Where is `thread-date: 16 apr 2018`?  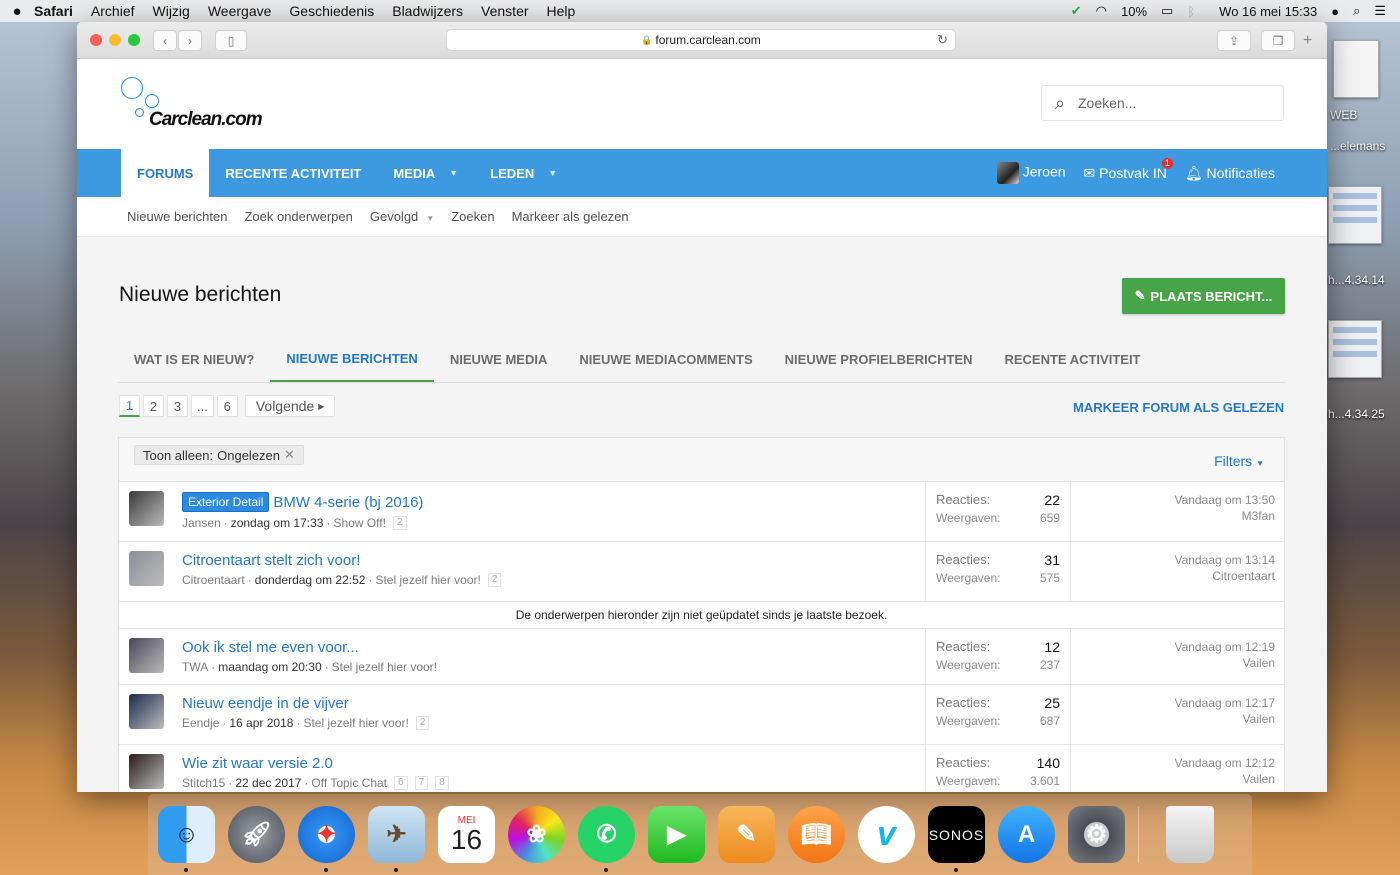 thread-date: 16 apr 2018 is located at coordinates (261, 723).